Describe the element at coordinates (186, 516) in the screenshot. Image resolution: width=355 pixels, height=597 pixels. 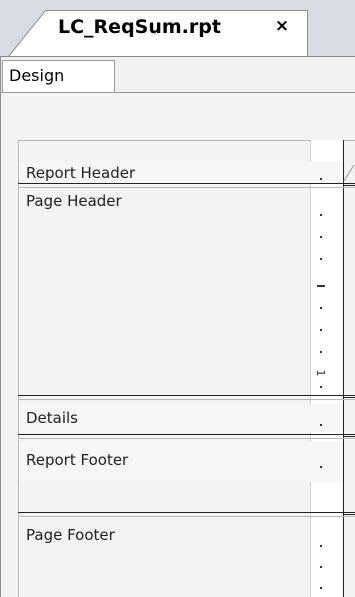
I see `section-rule-report-footer-lower` at that location.